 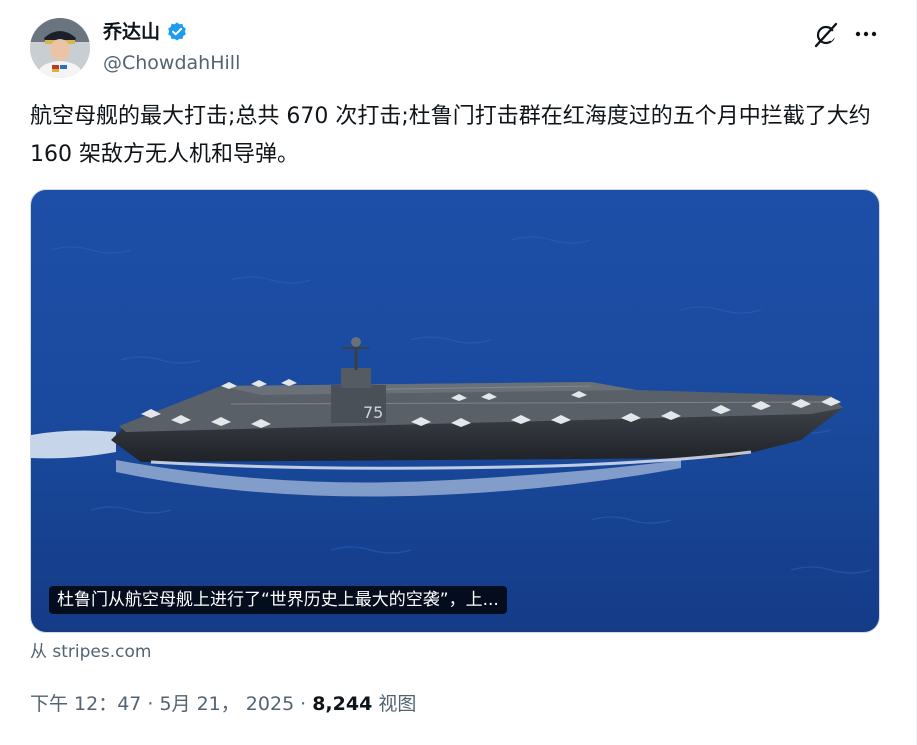 I want to click on author-name-row: 乔达山, so click(x=145, y=32).